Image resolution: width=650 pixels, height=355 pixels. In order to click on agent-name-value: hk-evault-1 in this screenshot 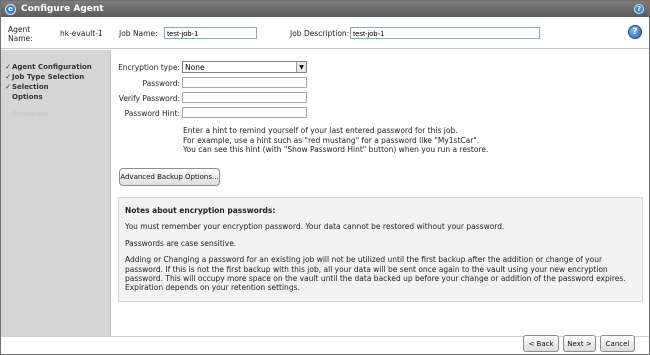, I will do `click(81, 33)`.